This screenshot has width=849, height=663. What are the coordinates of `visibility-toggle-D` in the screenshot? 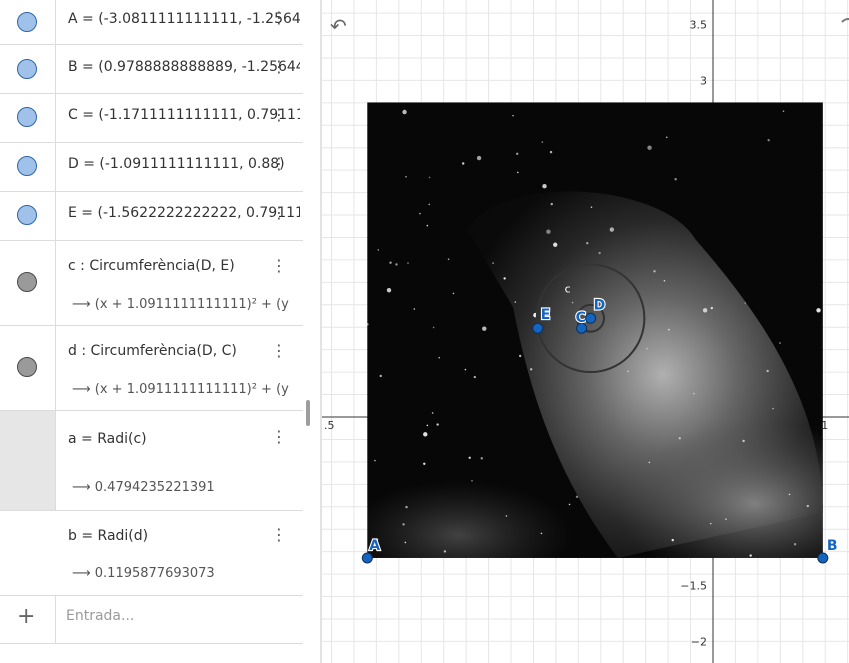 It's located at (27, 166).